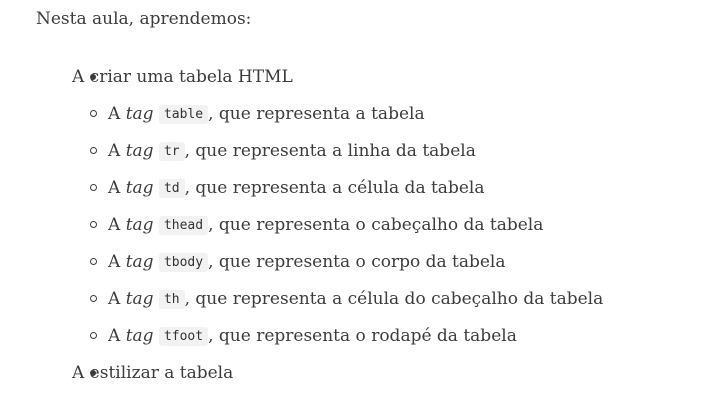 The width and height of the screenshot is (707, 417). Describe the element at coordinates (183, 336) in the screenshot. I see `inline-code: tfoot` at that location.